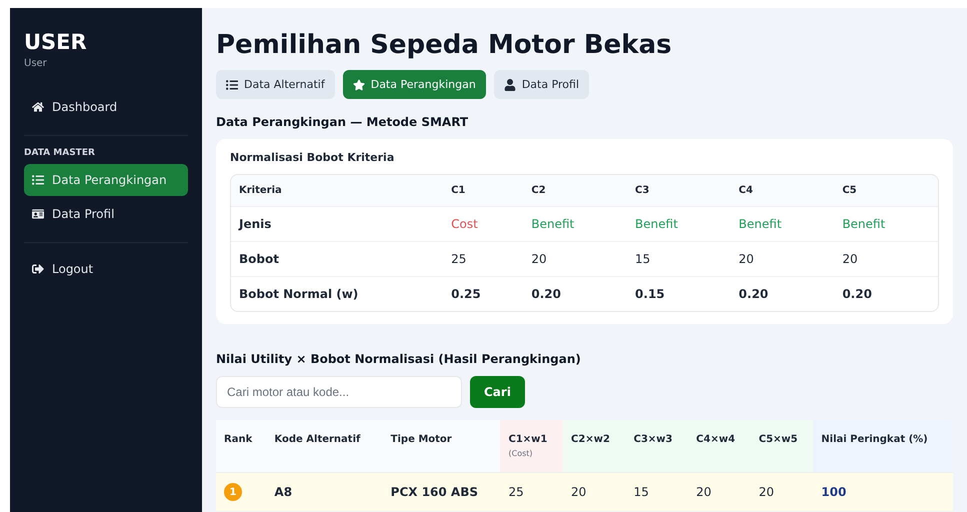 The height and width of the screenshot is (512, 967). What do you see at coordinates (38, 269) in the screenshot?
I see `logout-icon` at bounding box center [38, 269].